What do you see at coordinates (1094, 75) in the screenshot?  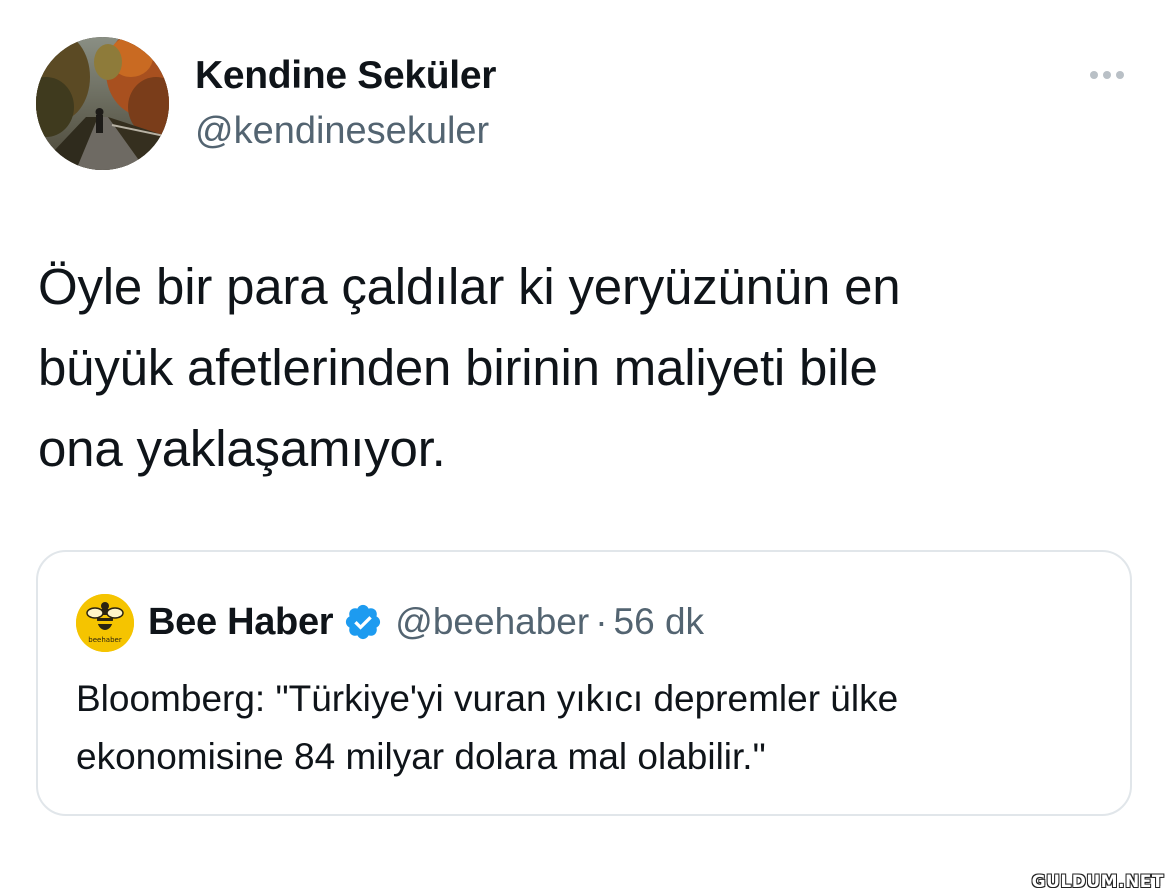 I see `more-horizontal-icon` at bounding box center [1094, 75].